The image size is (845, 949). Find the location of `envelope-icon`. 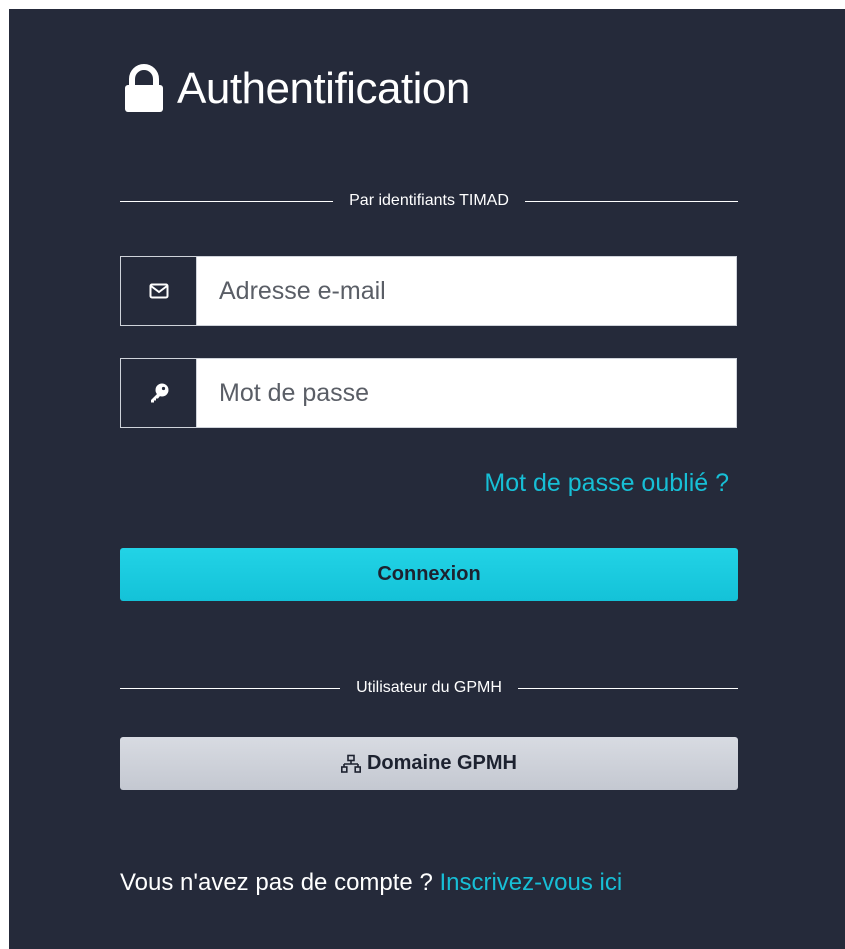

envelope-icon is located at coordinates (158, 291).